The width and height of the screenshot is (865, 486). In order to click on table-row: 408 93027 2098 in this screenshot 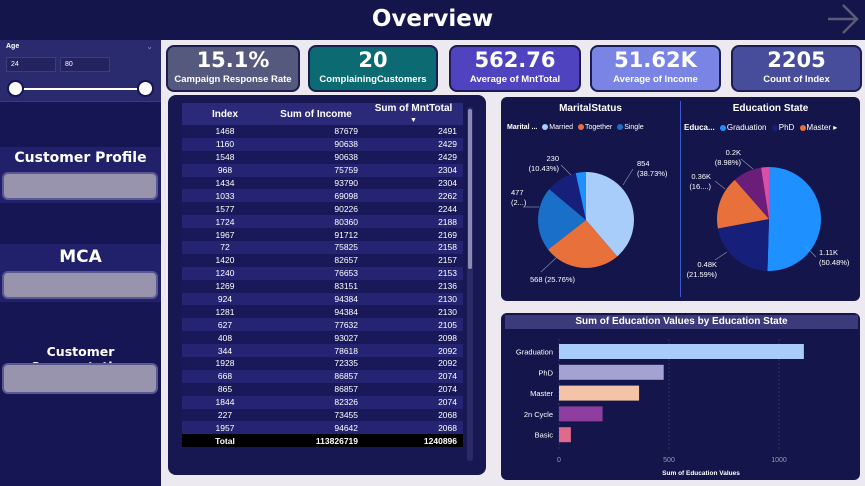, I will do `click(322, 338)`.